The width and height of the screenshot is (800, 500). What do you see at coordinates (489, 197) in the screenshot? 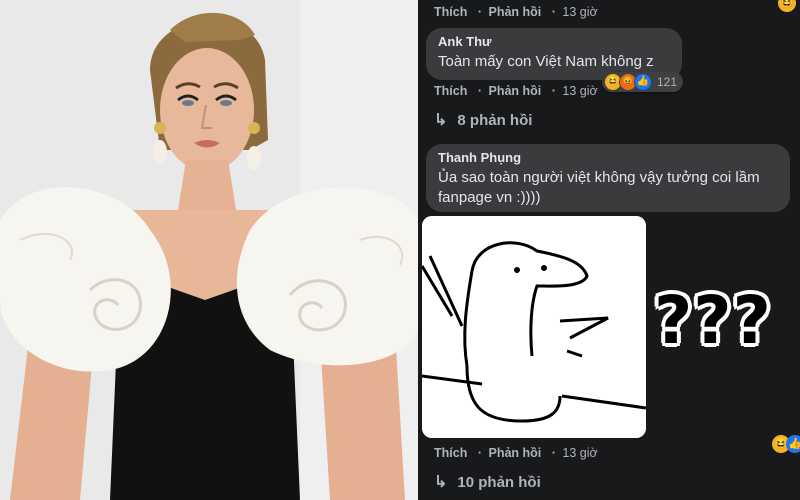
I see `comment-text-line: fanpage vn :))))` at bounding box center [489, 197].